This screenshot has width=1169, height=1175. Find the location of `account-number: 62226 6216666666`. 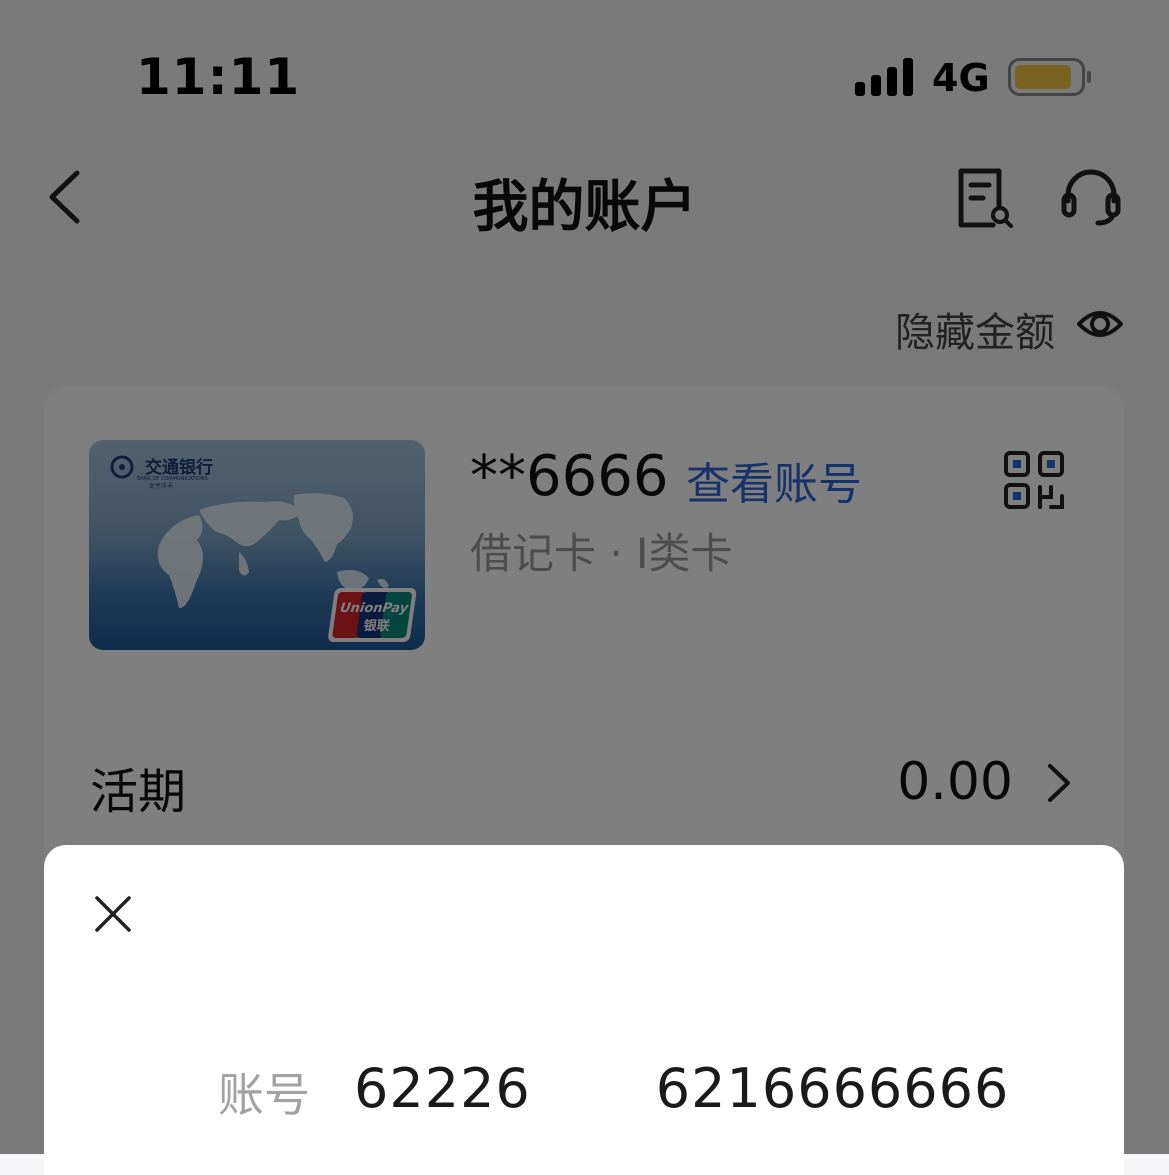

account-number: 62226 6216666666 is located at coordinates (681, 1088).